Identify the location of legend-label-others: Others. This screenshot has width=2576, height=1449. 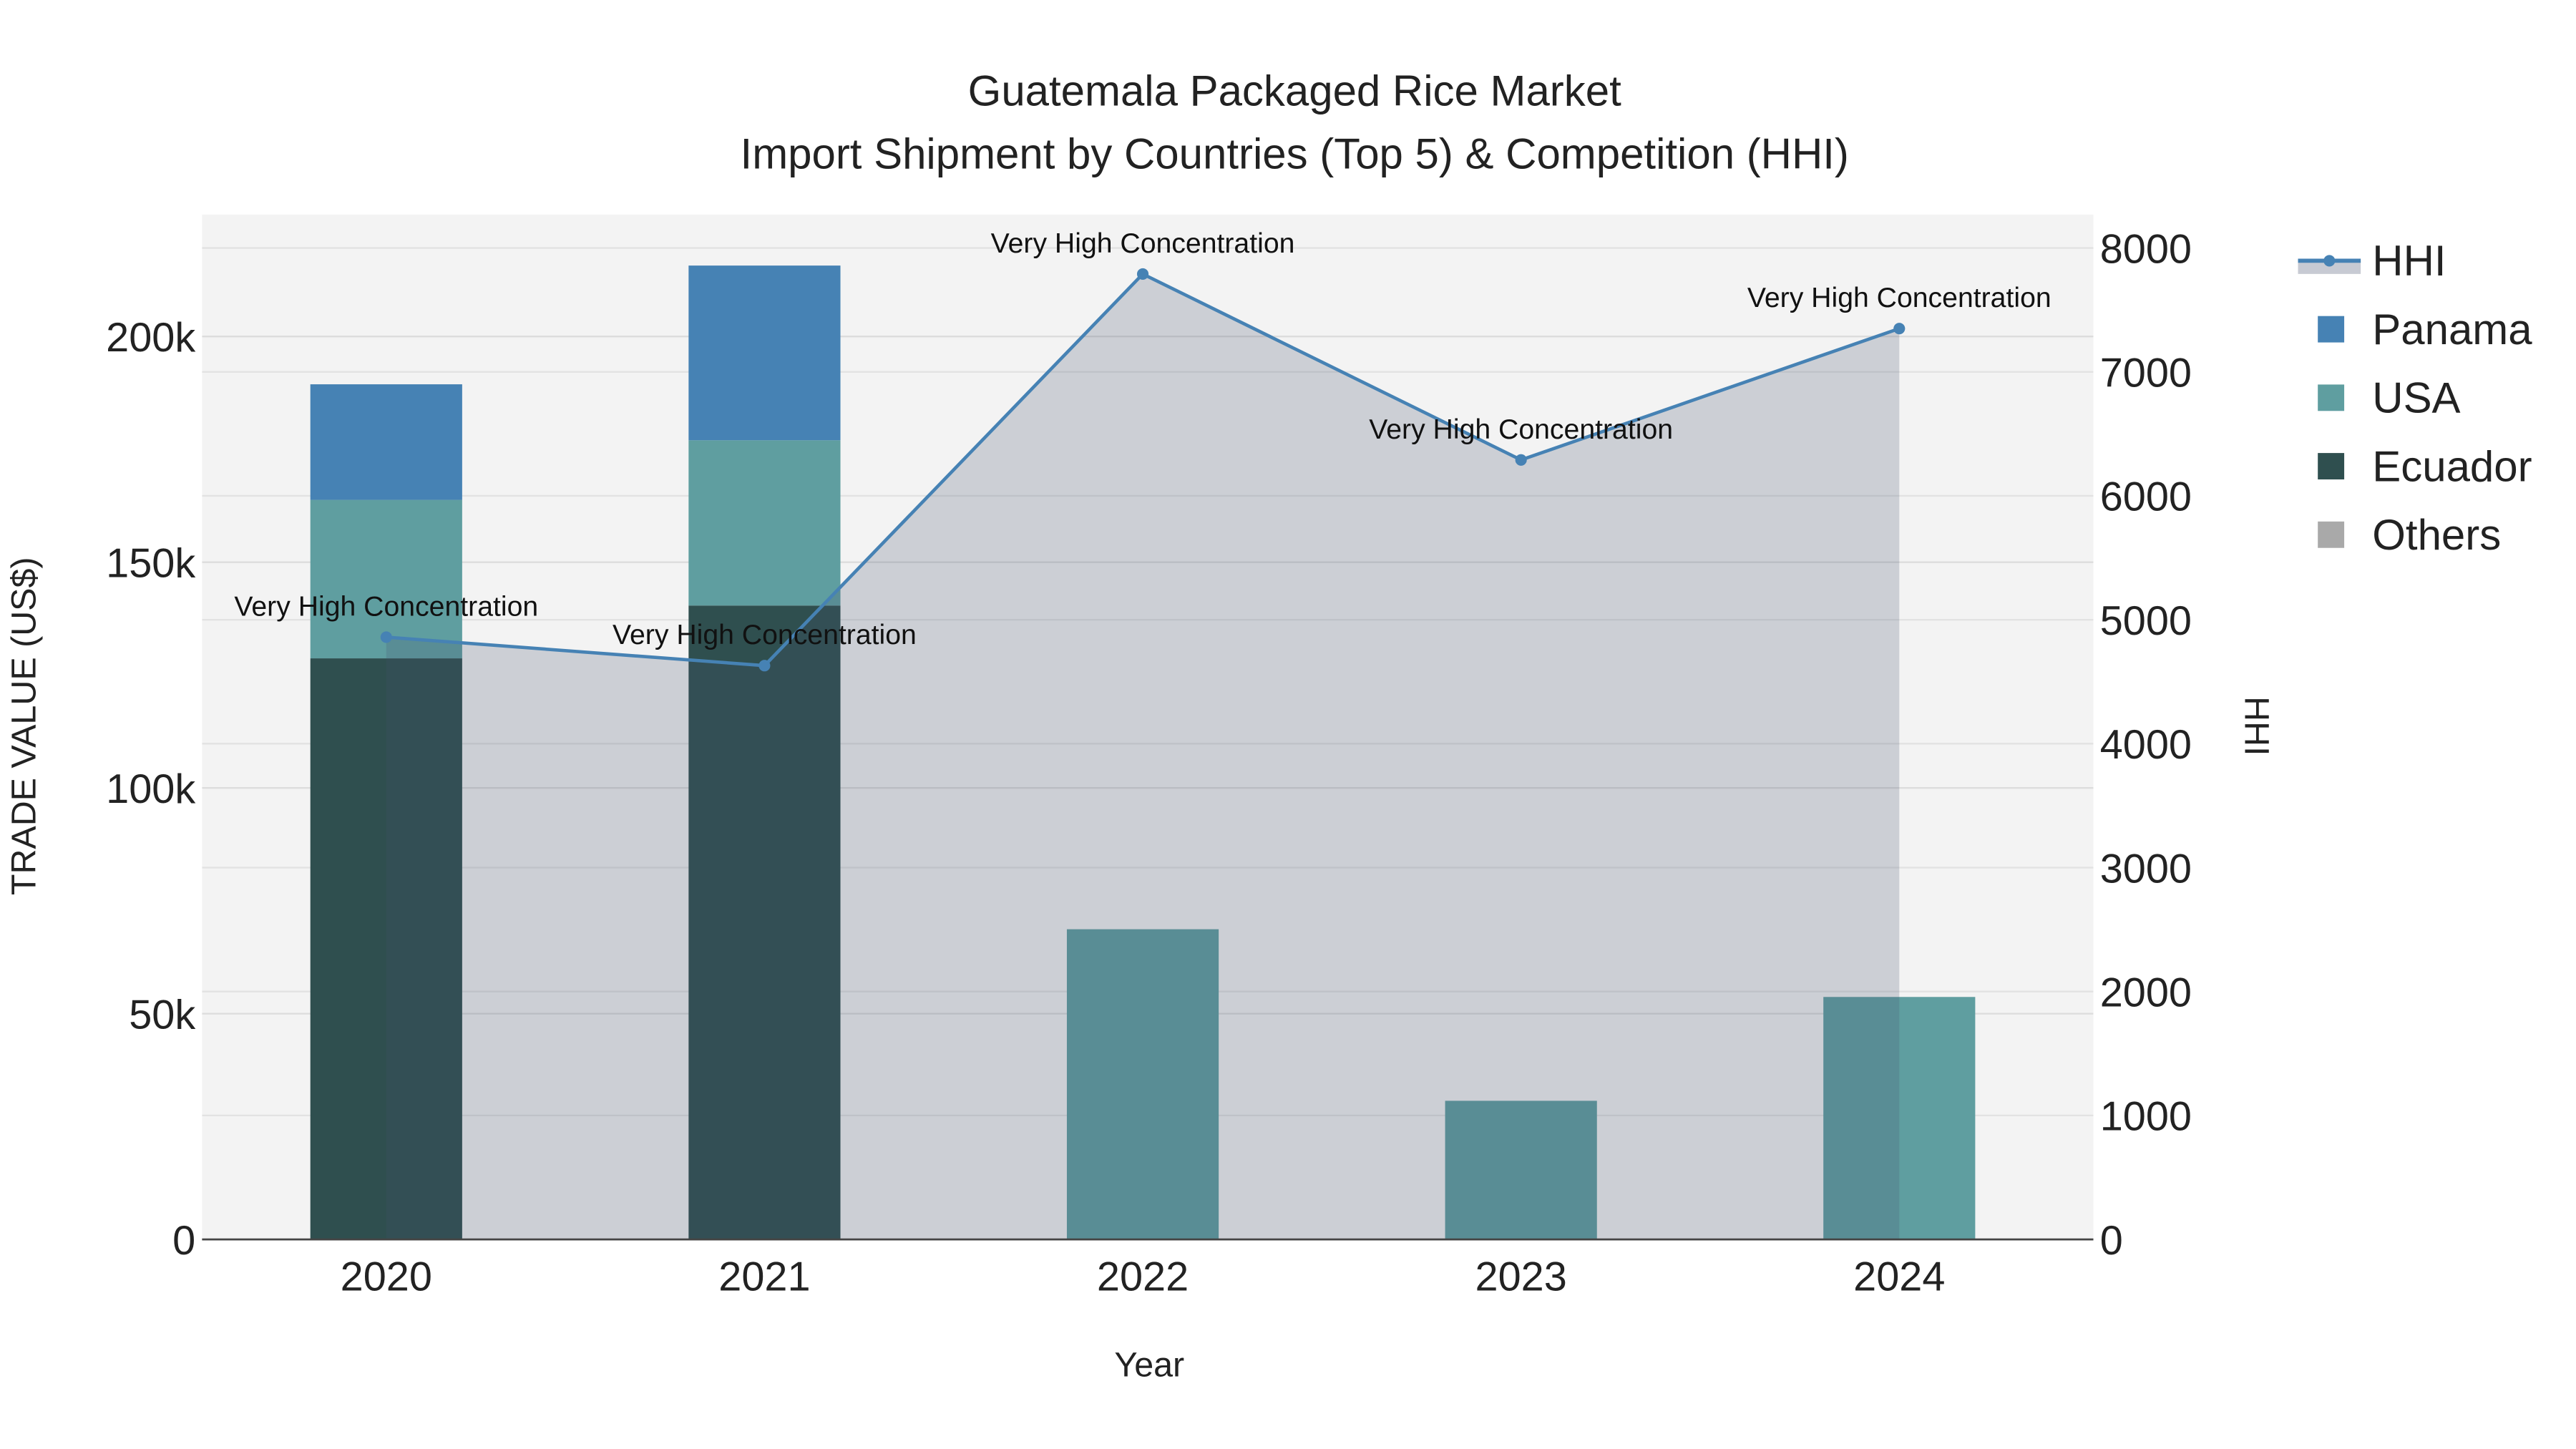
(2436, 535).